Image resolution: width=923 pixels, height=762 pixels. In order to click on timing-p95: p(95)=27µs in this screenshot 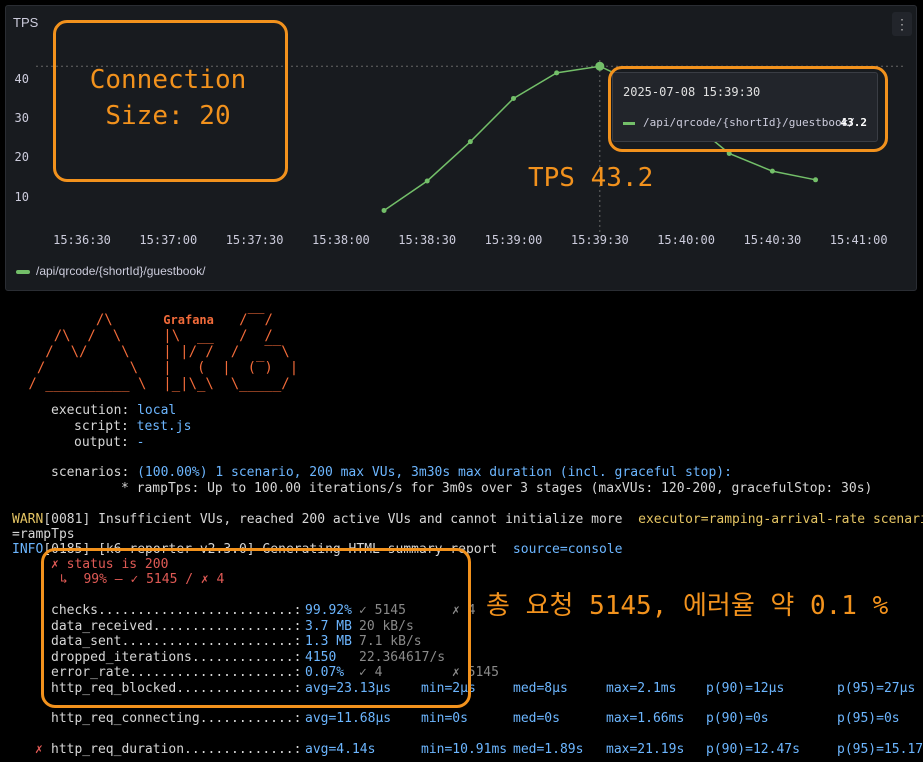, I will do `click(876, 688)`.